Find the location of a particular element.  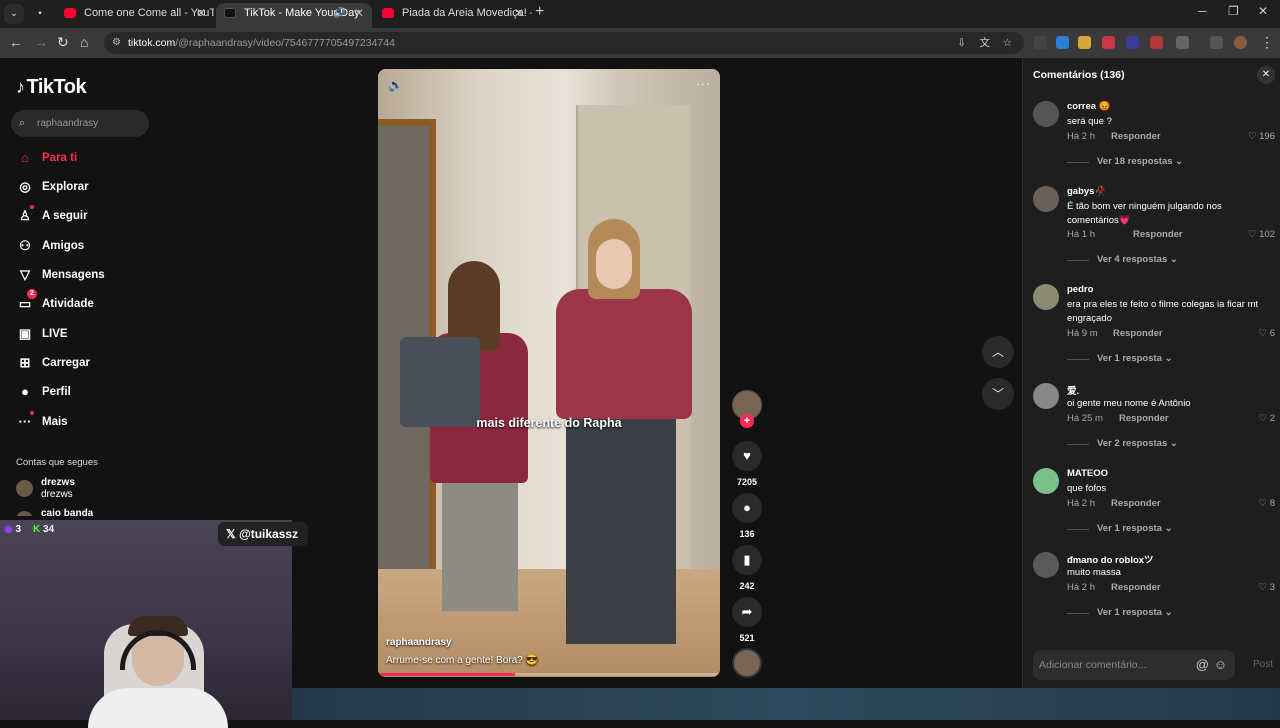

volume-icon: 🔈 is located at coordinates (395, 85).